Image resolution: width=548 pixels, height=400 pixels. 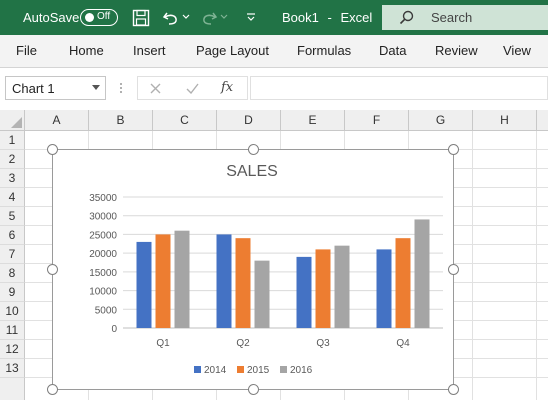 What do you see at coordinates (12, 197) in the screenshot?
I see `row-header-4: 4` at bounding box center [12, 197].